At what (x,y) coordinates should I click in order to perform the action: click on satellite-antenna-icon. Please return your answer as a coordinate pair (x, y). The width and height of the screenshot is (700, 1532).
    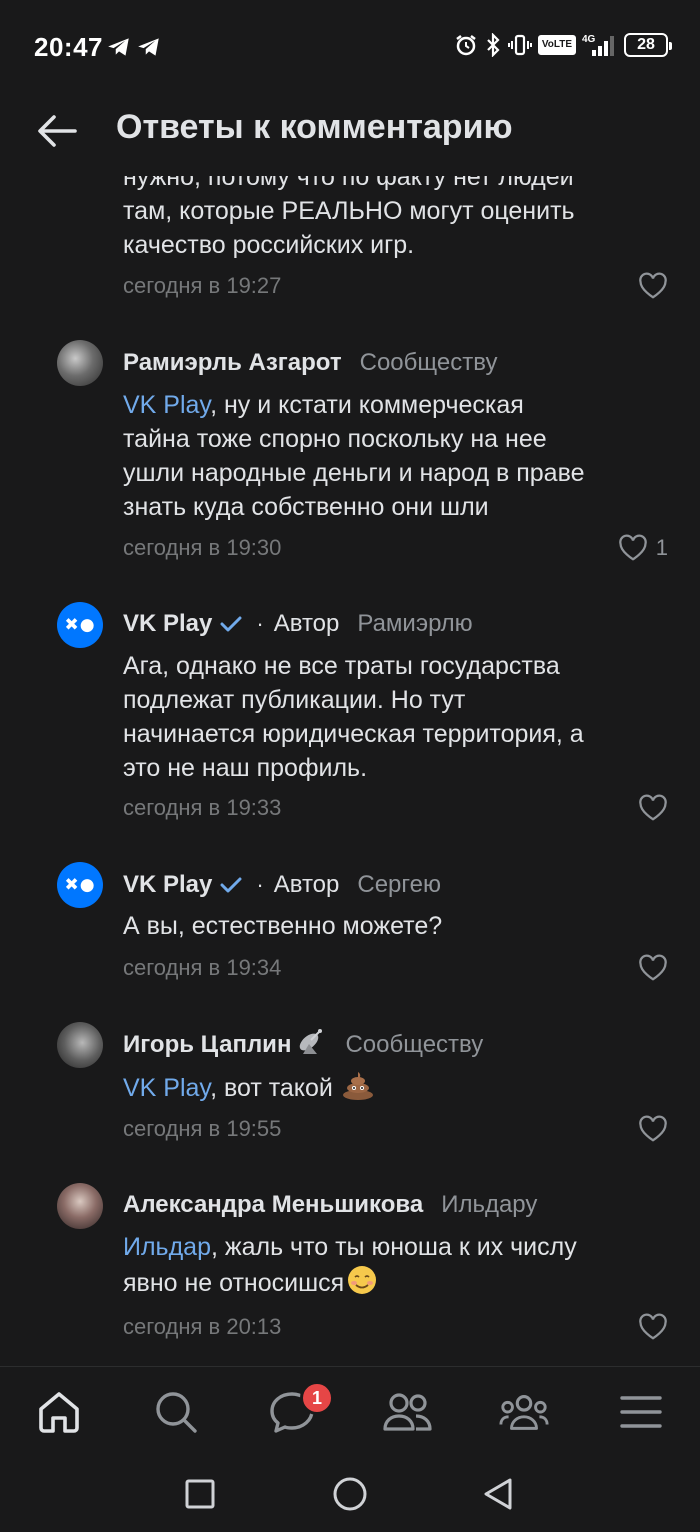
    Looking at the image, I should click on (311, 1045).